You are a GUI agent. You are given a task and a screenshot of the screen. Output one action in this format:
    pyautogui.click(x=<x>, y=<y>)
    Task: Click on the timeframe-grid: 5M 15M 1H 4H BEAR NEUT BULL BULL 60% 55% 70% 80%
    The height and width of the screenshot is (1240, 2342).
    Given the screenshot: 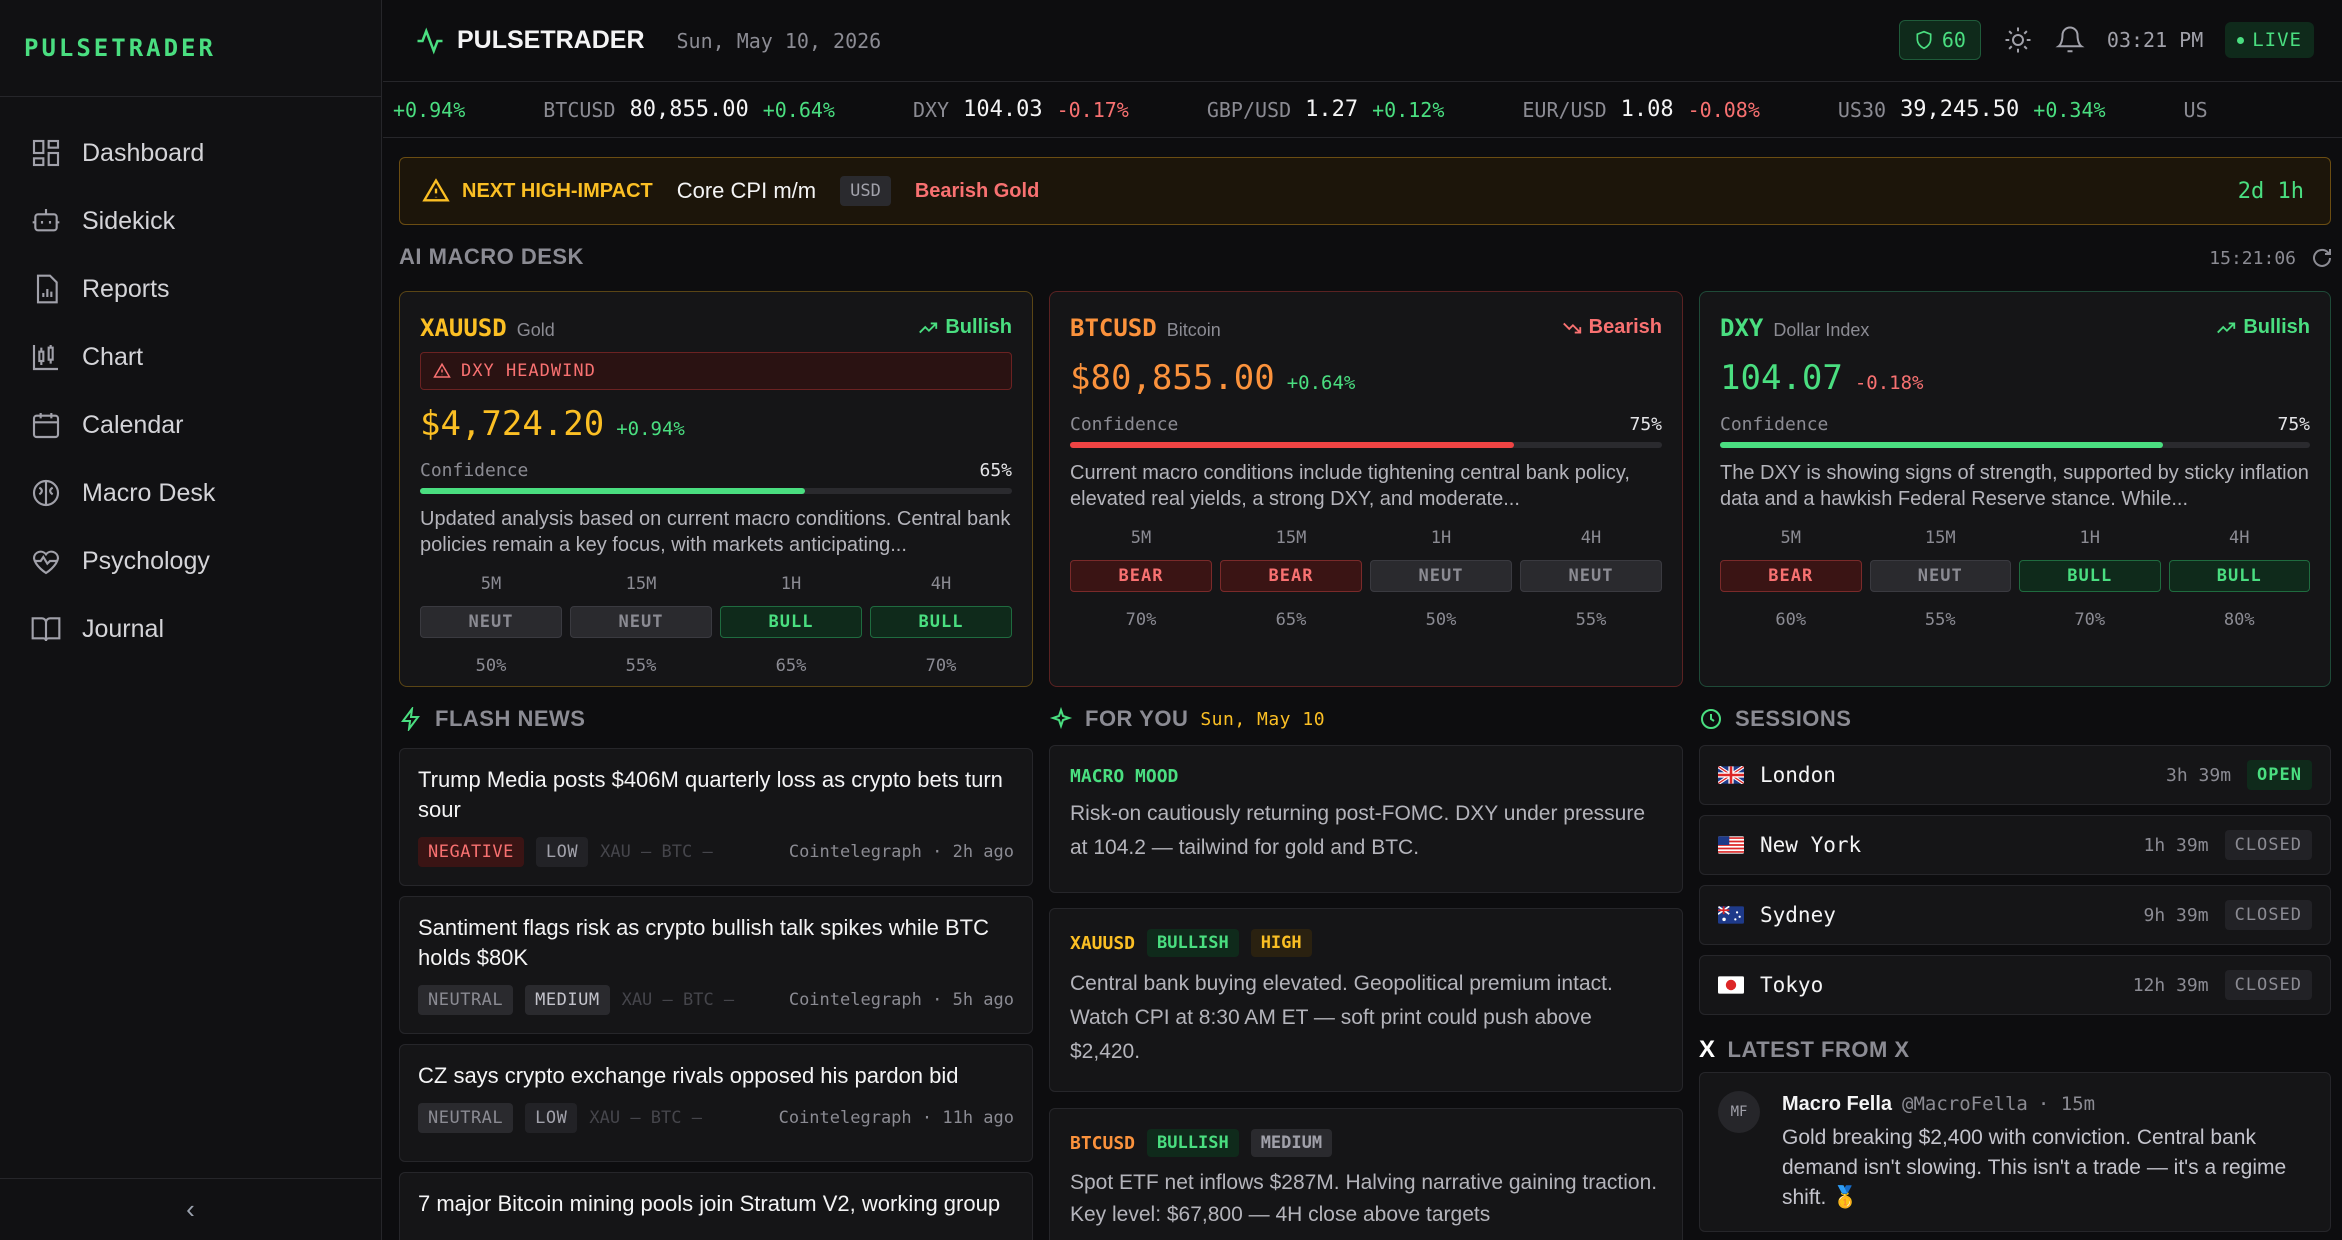 What is the action you would take?
    pyautogui.click(x=2015, y=579)
    